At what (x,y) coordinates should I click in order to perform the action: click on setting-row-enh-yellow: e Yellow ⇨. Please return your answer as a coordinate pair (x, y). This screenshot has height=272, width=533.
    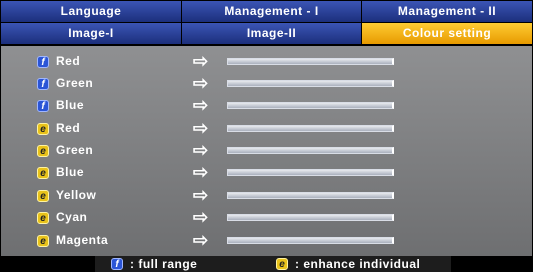
    Looking at the image, I should click on (266, 197).